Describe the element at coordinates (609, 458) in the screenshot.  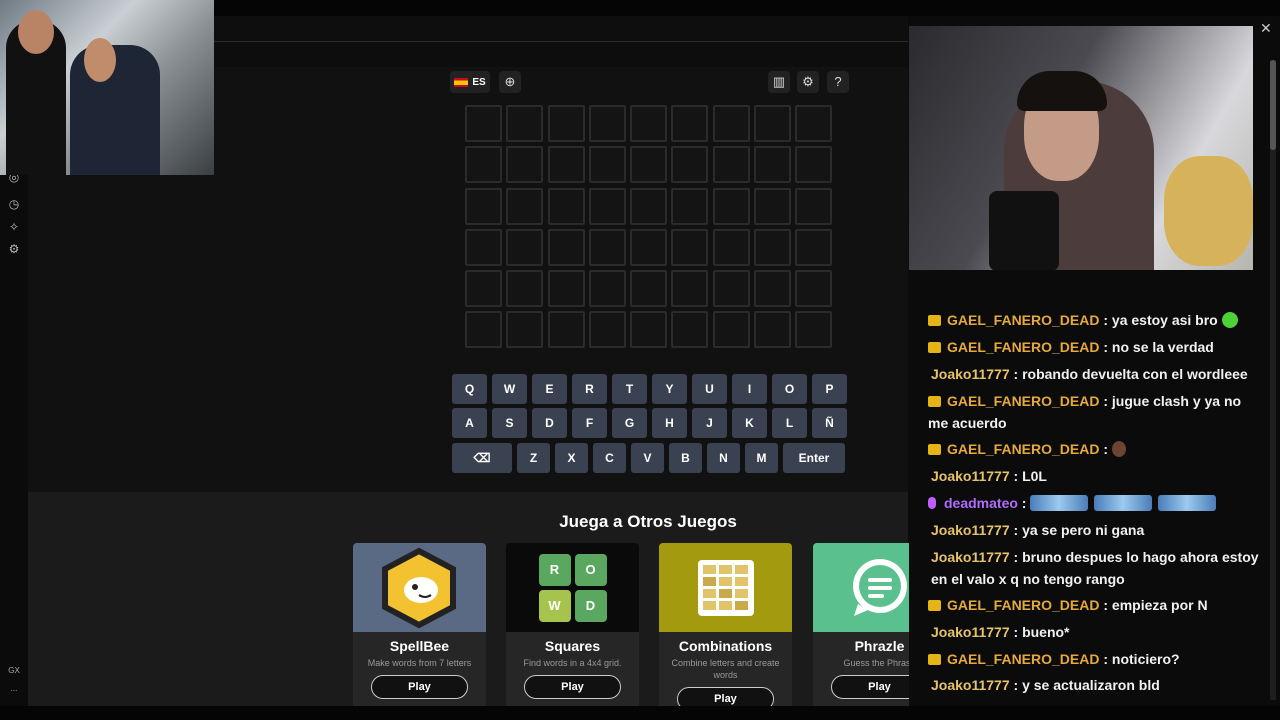
I see `key-c: C` at that location.